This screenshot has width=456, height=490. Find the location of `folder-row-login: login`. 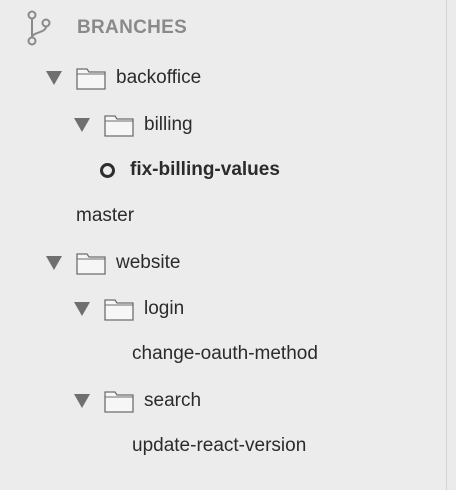

folder-row-login: login is located at coordinates (129, 309).